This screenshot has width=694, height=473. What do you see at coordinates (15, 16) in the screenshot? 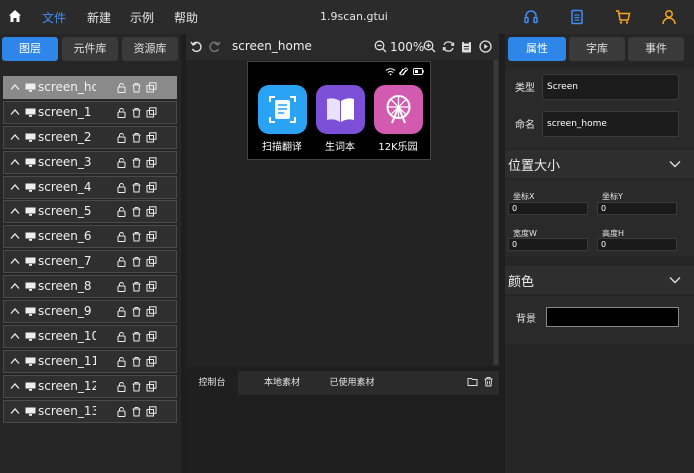
I see `home-icon` at bounding box center [15, 16].